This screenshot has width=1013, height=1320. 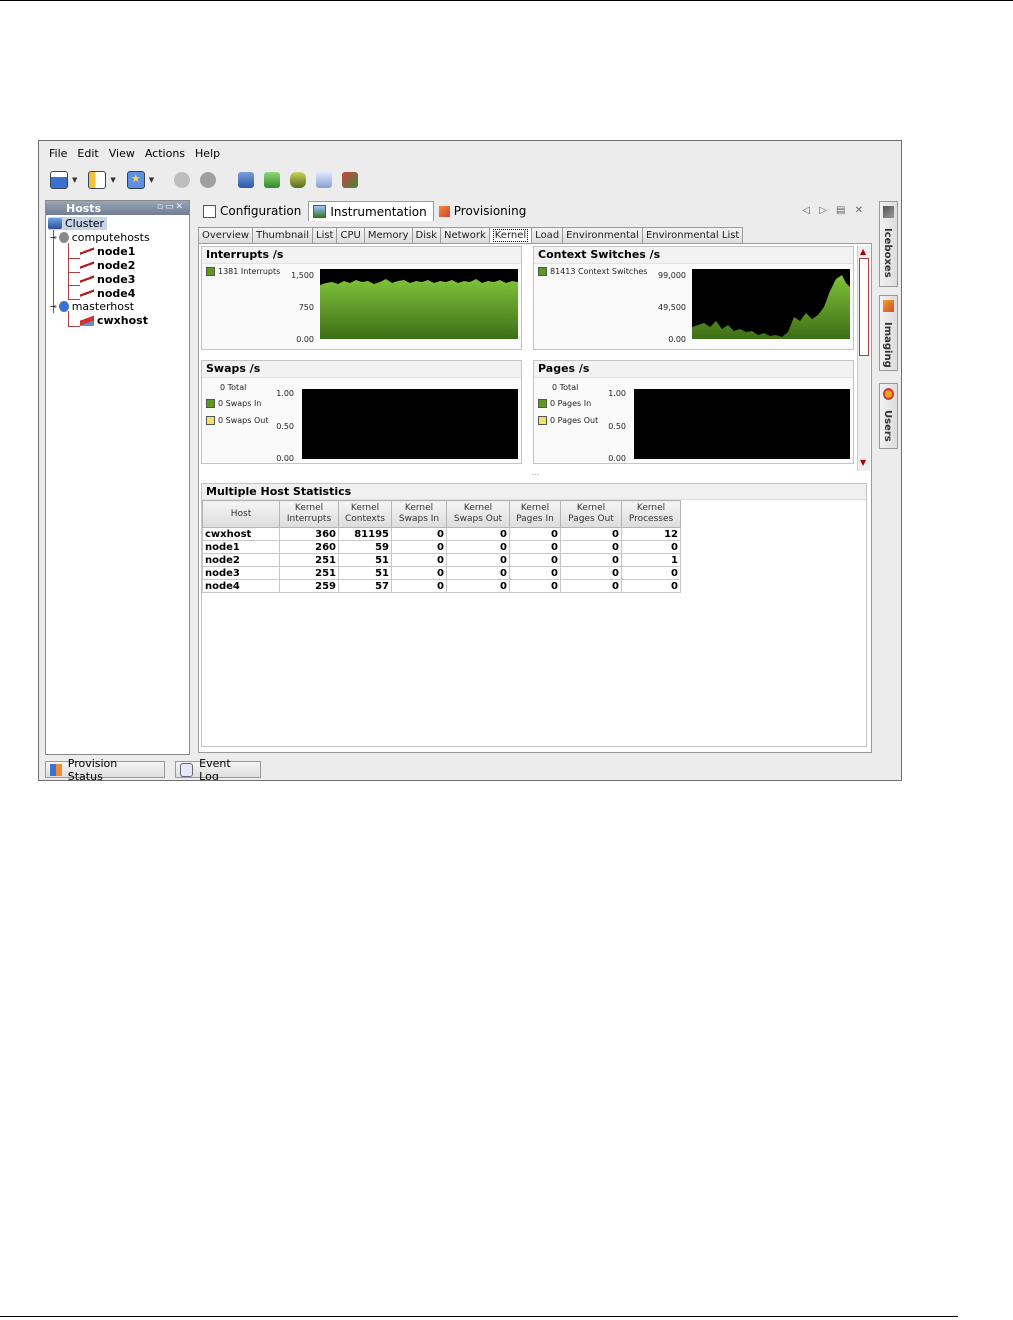 I want to click on subtab-memory: Memory, so click(x=387, y=235).